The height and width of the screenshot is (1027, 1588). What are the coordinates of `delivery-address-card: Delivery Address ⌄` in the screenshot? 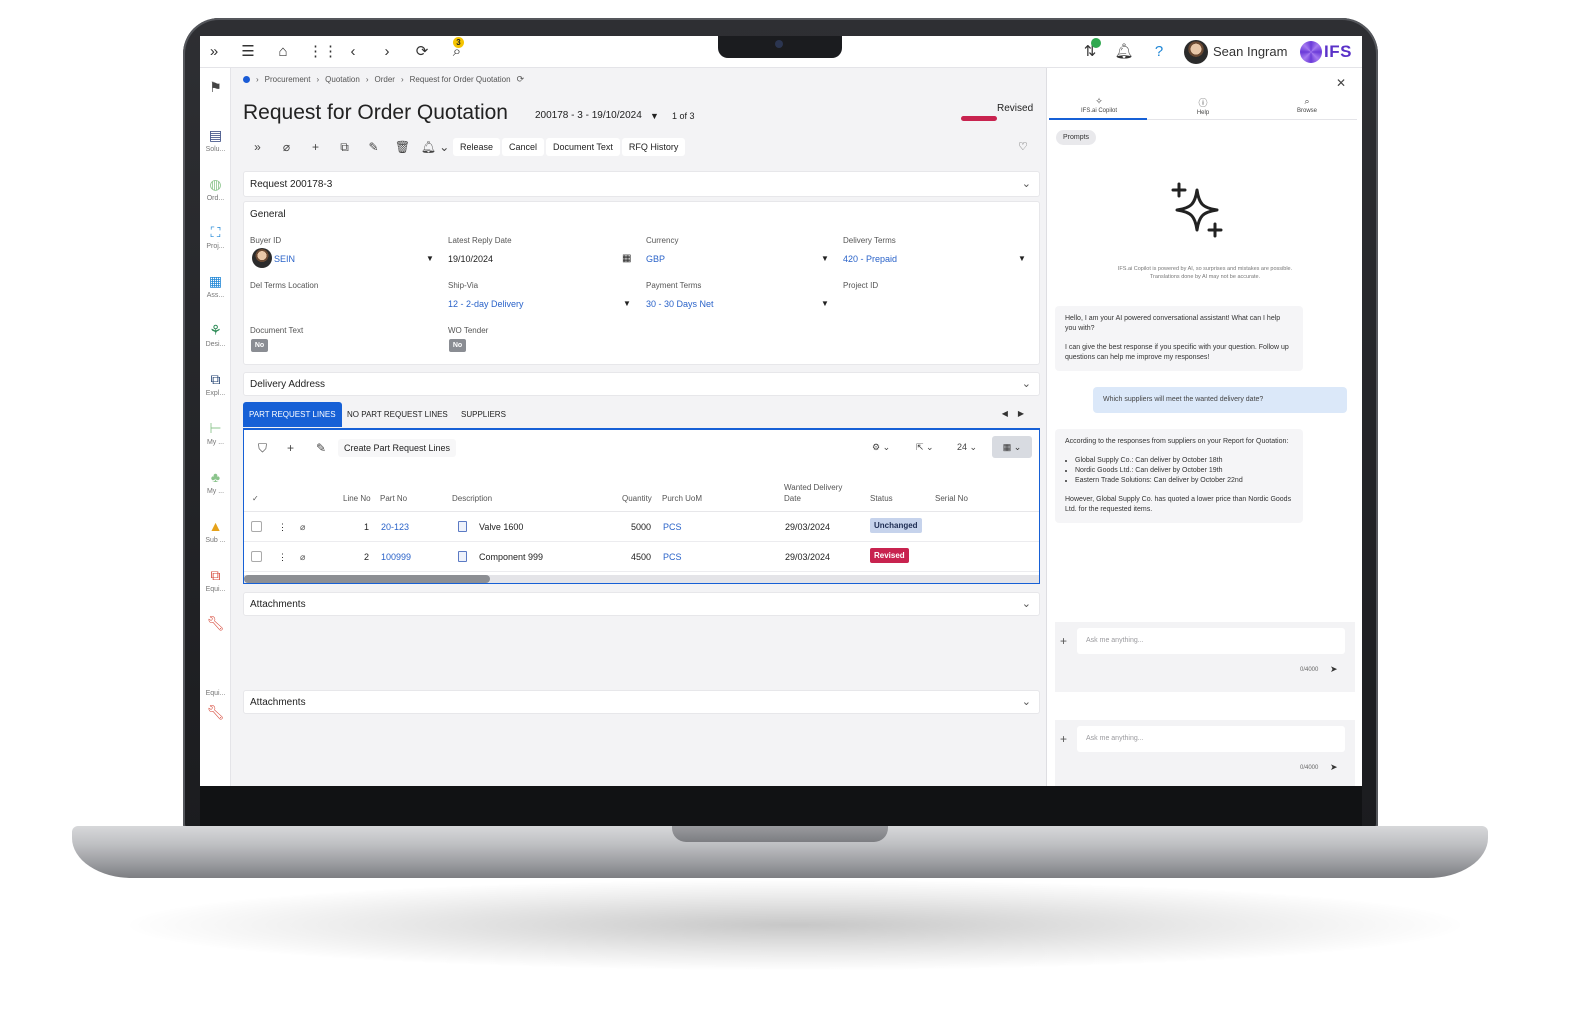 It's located at (641, 384).